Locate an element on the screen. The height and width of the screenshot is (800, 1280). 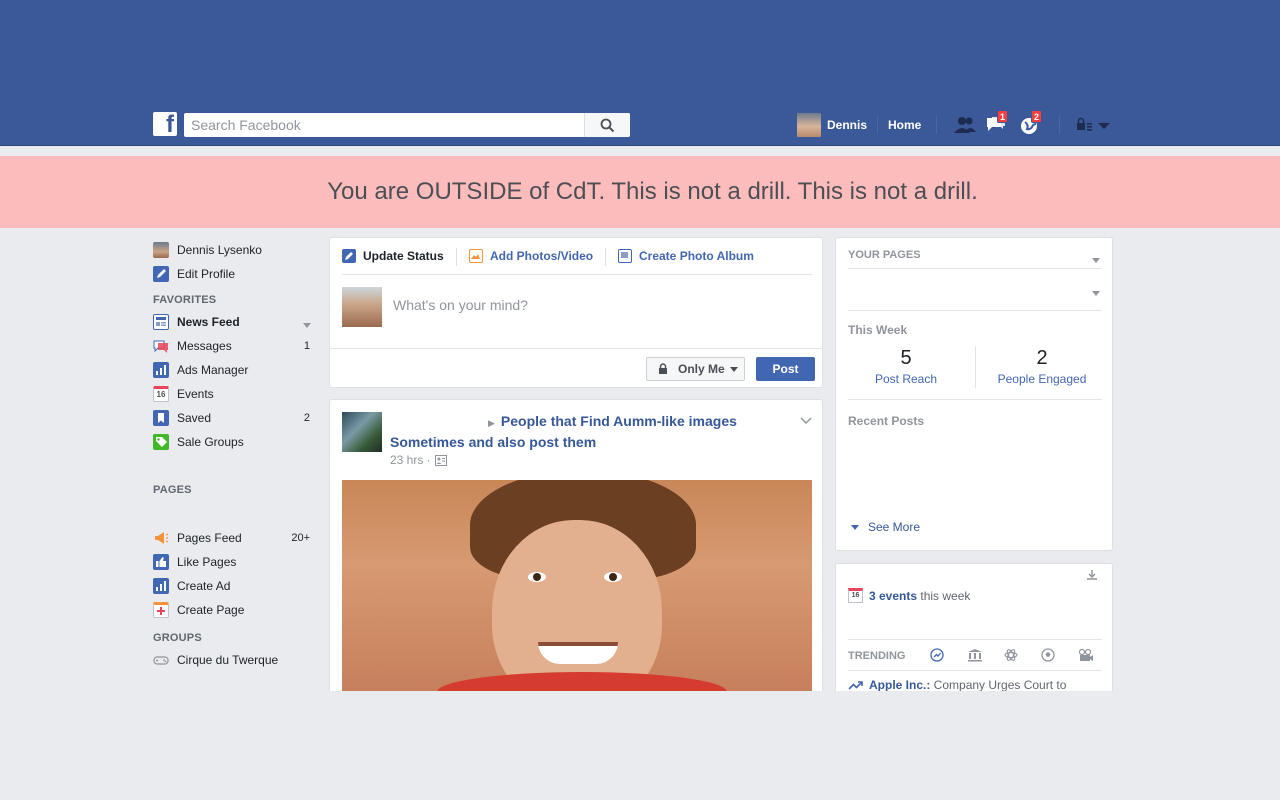
events-row: 16 3 events this week is located at coordinates (909, 595).